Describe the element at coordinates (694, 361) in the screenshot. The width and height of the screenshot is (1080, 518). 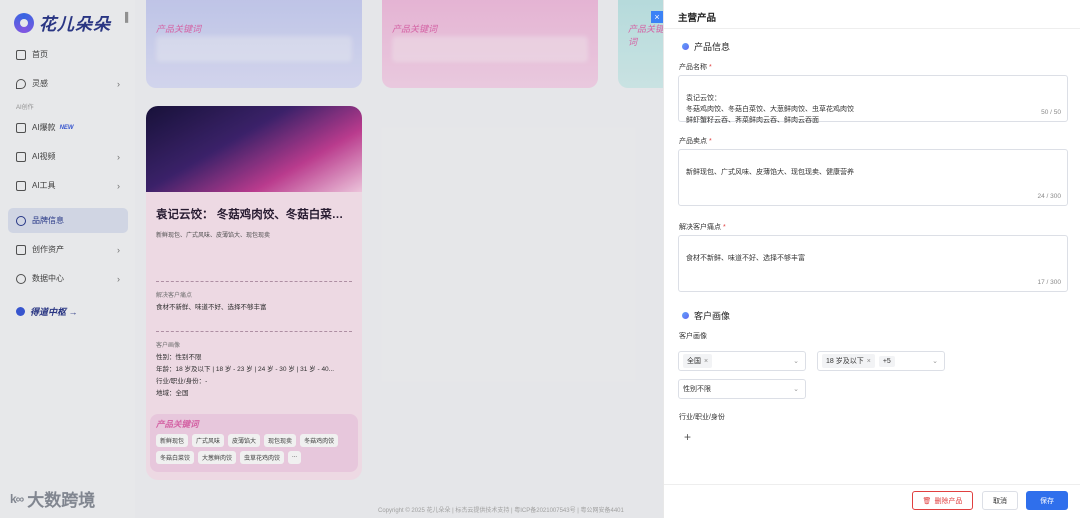
I see `tag-label: 全国` at that location.